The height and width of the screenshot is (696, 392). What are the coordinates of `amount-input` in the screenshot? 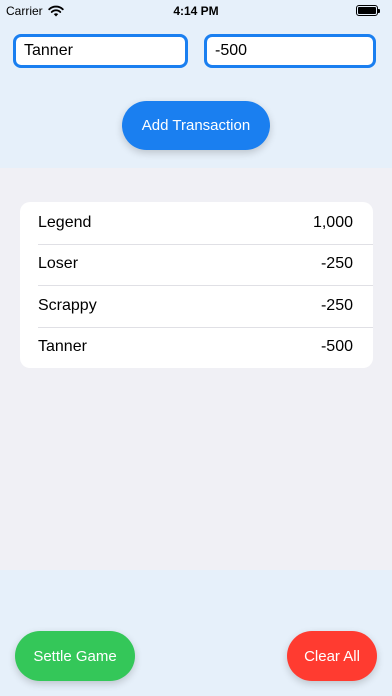 It's located at (290, 51).